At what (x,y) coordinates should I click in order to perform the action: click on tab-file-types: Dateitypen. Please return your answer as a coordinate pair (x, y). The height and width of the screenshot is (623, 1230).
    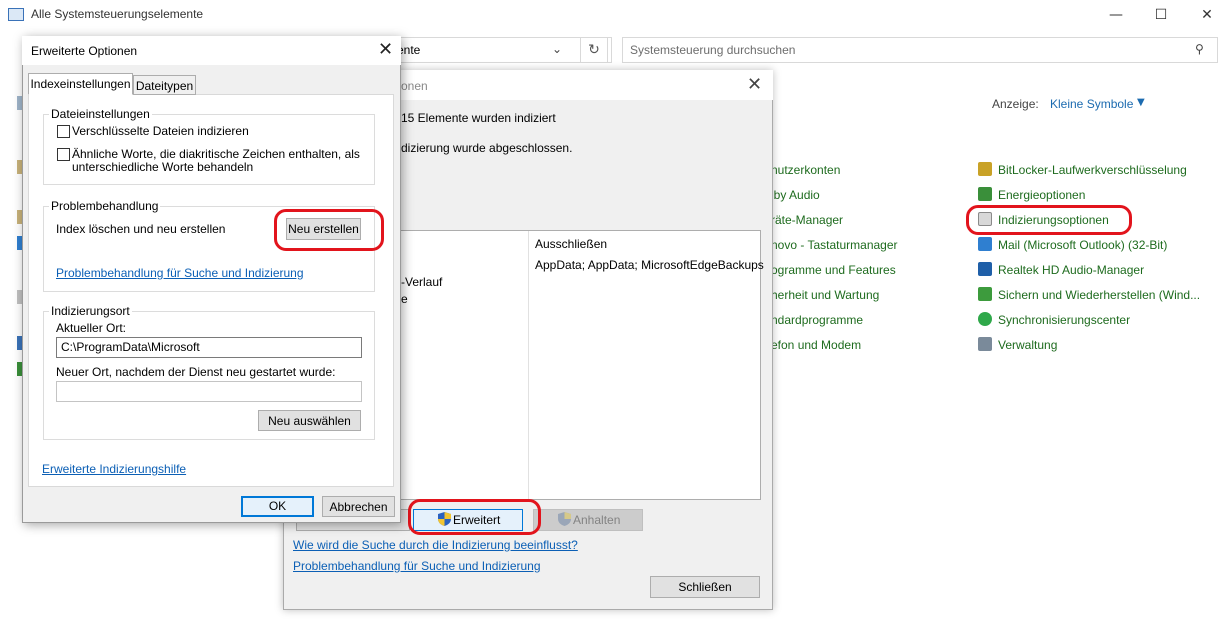
    Looking at the image, I should click on (164, 85).